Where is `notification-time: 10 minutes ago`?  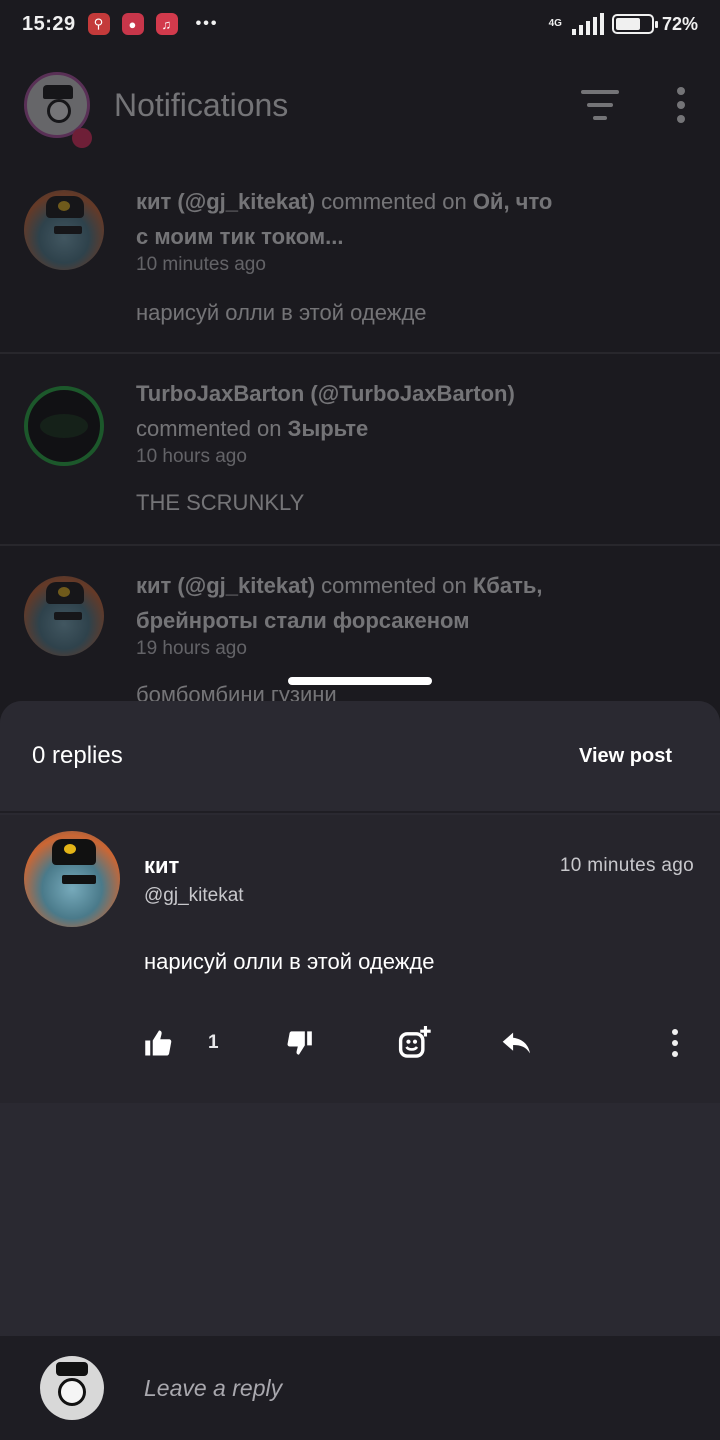 notification-time: 10 minutes ago is located at coordinates (201, 264).